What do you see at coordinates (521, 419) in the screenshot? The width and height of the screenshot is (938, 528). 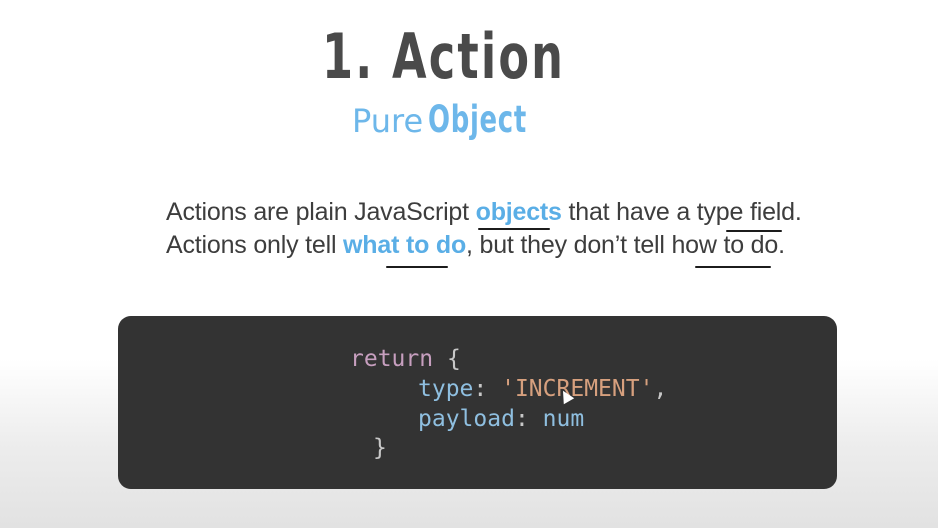 I see `code-colon-2: :` at bounding box center [521, 419].